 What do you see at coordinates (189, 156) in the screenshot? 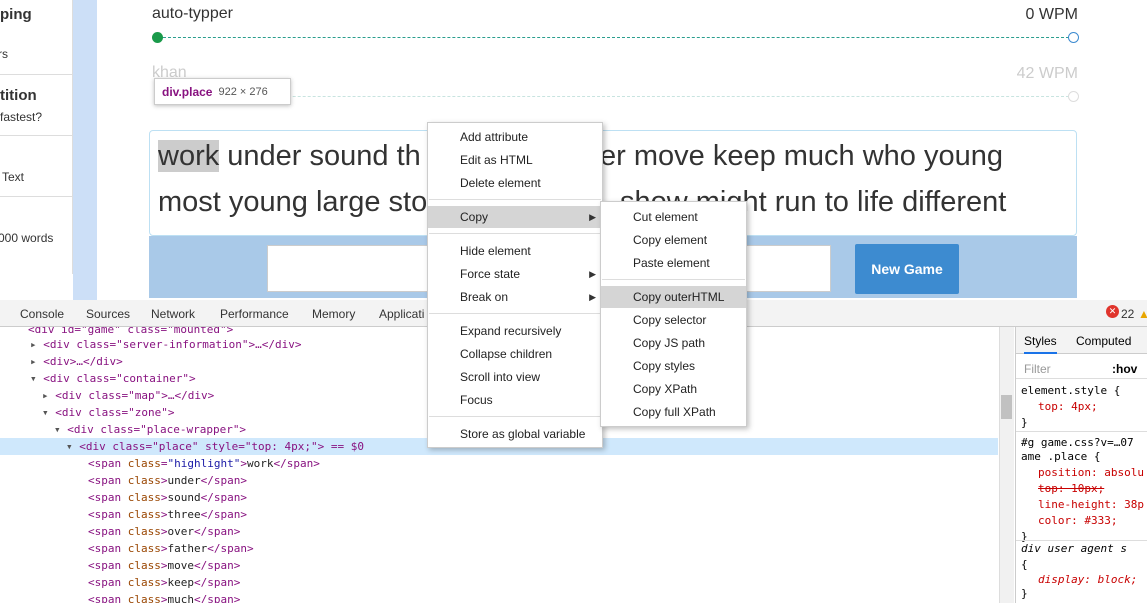
I see `current-word: work` at bounding box center [189, 156].